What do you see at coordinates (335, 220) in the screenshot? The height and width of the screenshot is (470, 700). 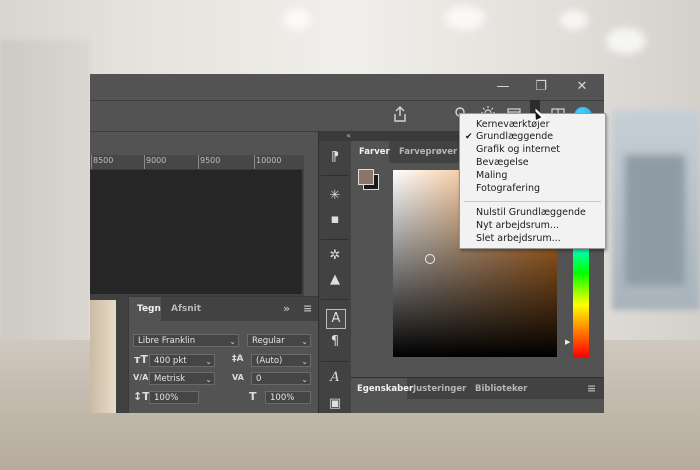 I see `comment-icon: ▪` at bounding box center [335, 220].